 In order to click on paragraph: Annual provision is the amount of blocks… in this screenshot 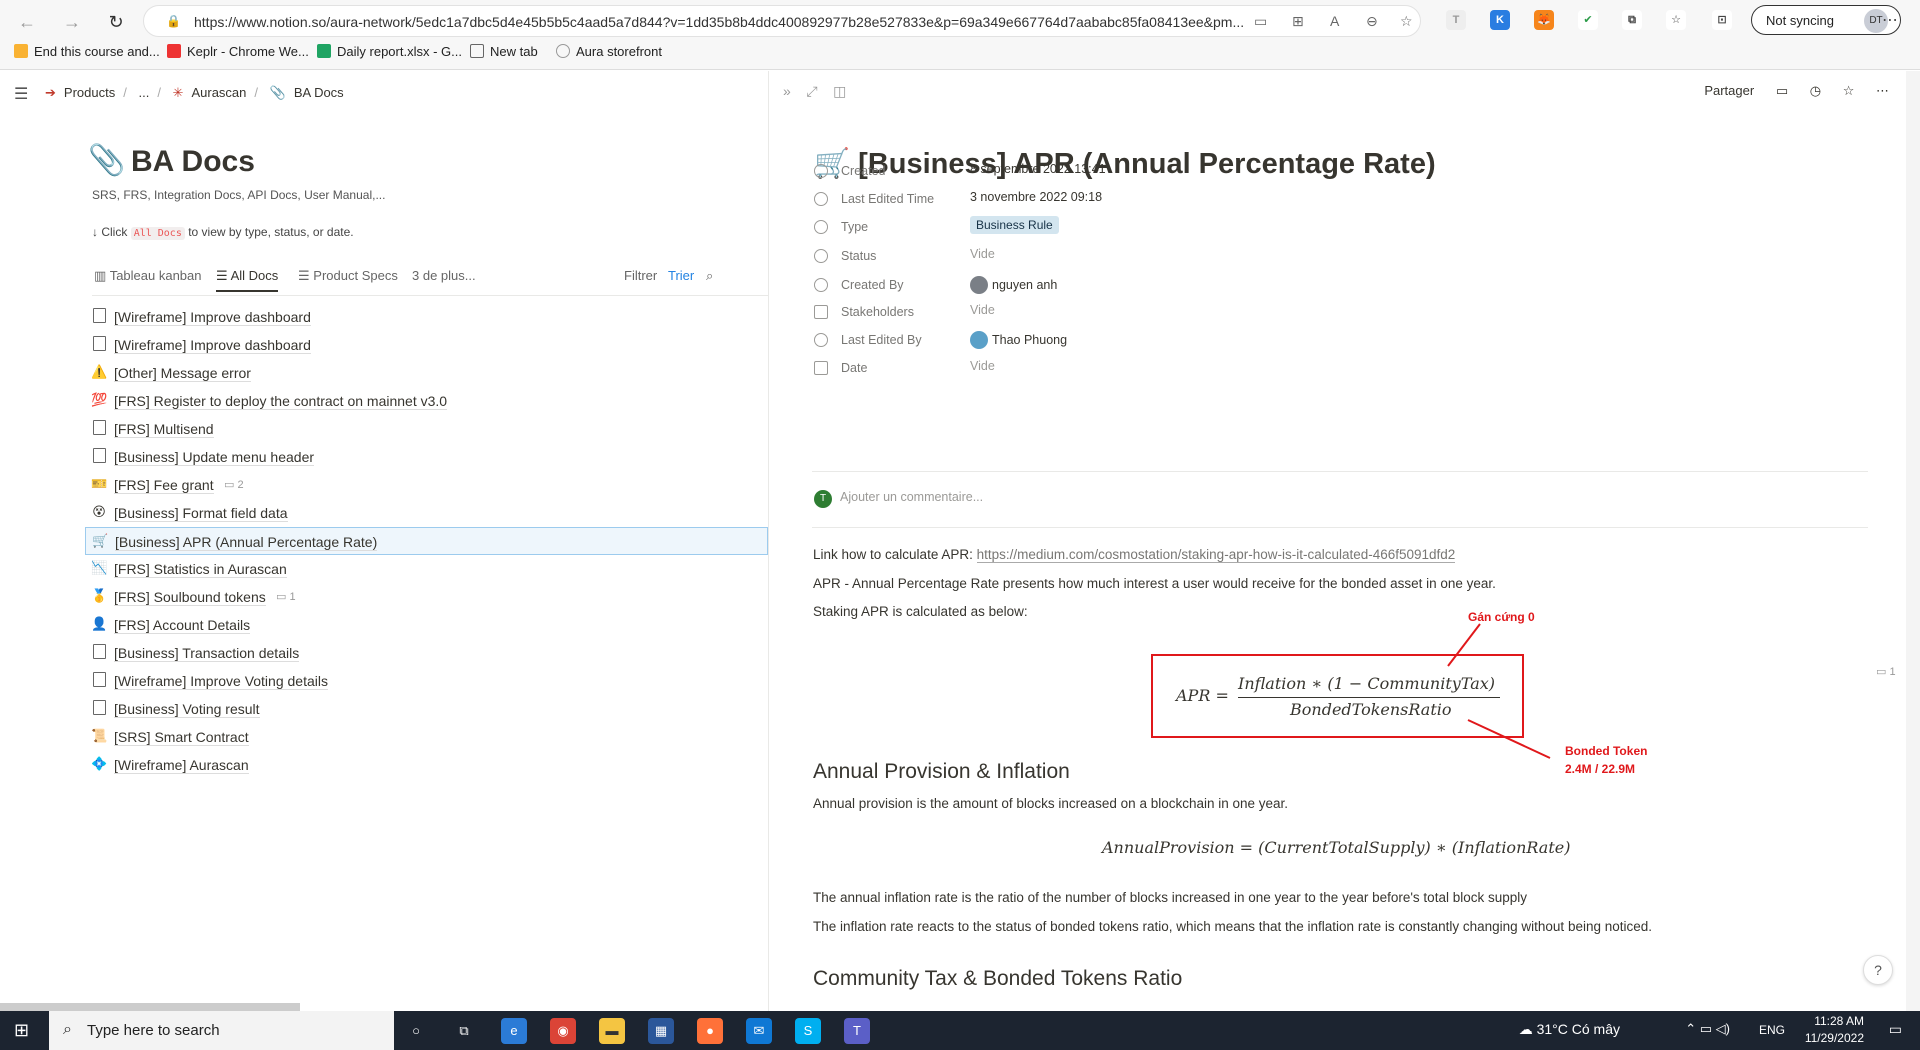, I will do `click(1051, 803)`.